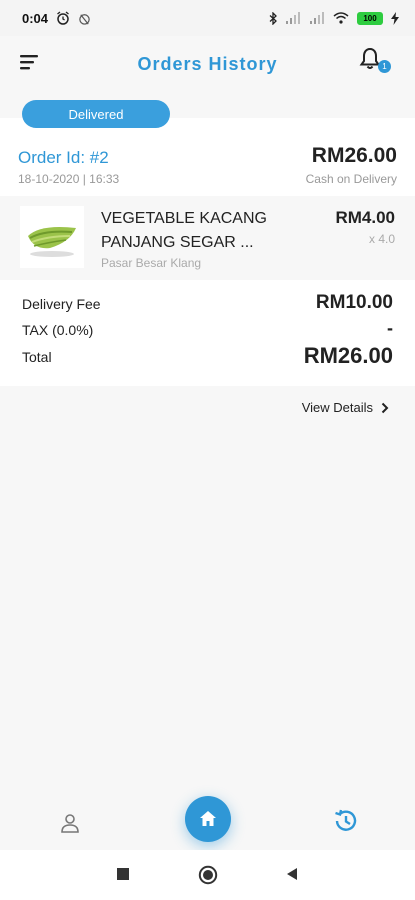  Describe the element at coordinates (123, 876) in the screenshot. I see `recent-apps-icon` at that location.